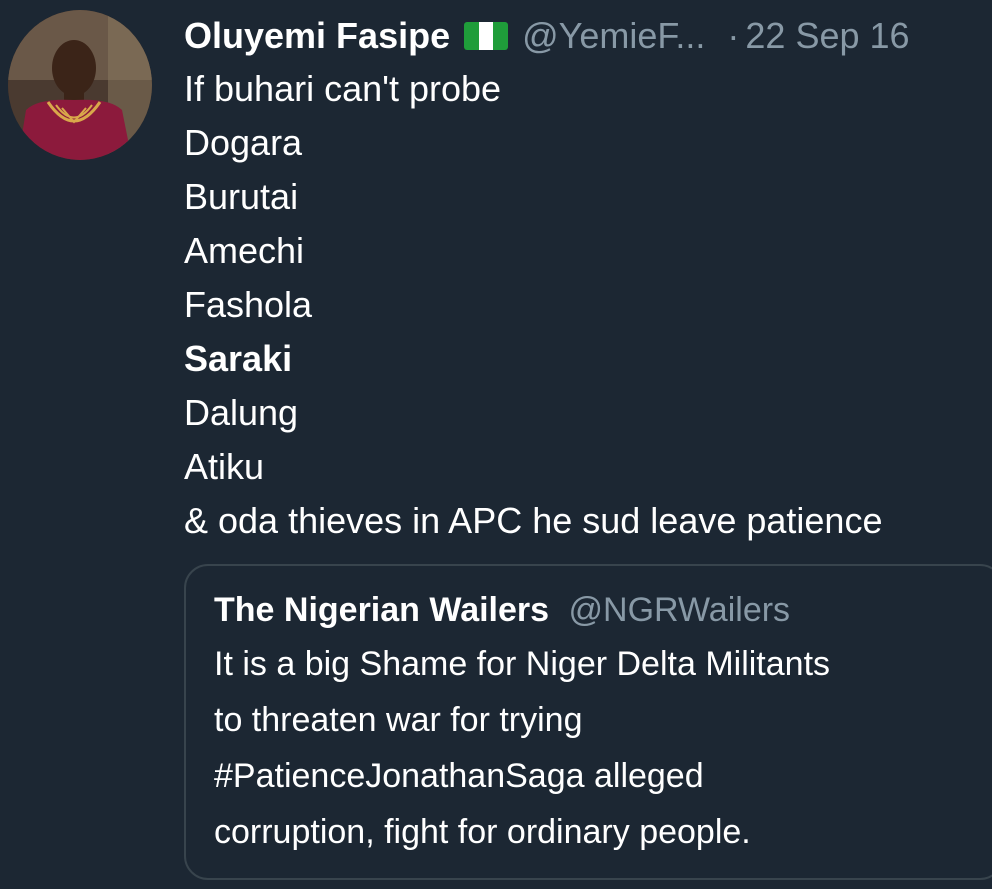  Describe the element at coordinates (486, 36) in the screenshot. I see `nigeria-flag-icon` at that location.